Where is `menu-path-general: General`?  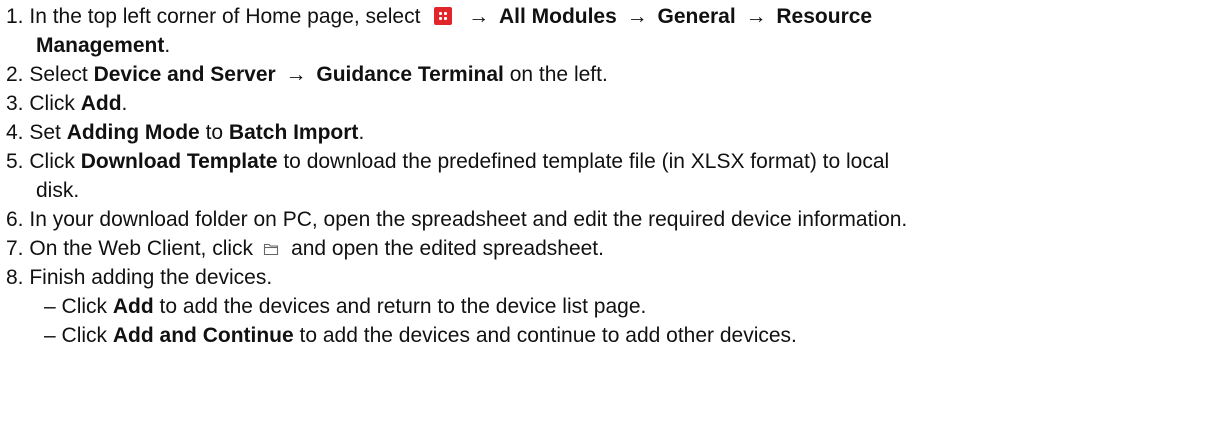
menu-path-general: General is located at coordinates (696, 16).